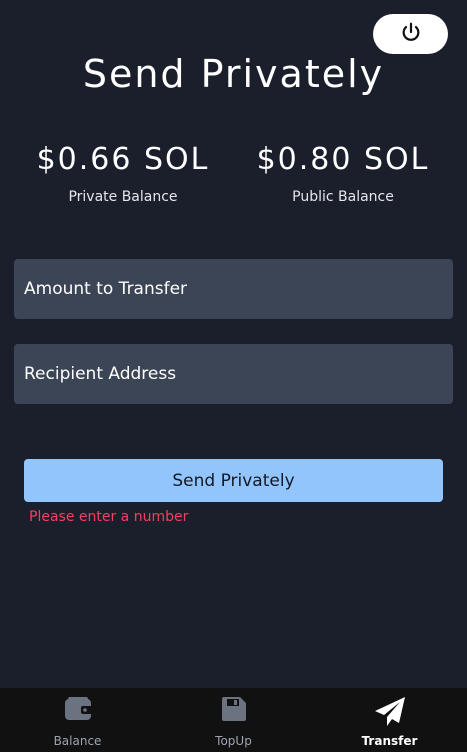 This screenshot has height=752, width=467. Describe the element at coordinates (343, 159) in the screenshot. I see `public-balance-amount: $0.80 SOL` at that location.